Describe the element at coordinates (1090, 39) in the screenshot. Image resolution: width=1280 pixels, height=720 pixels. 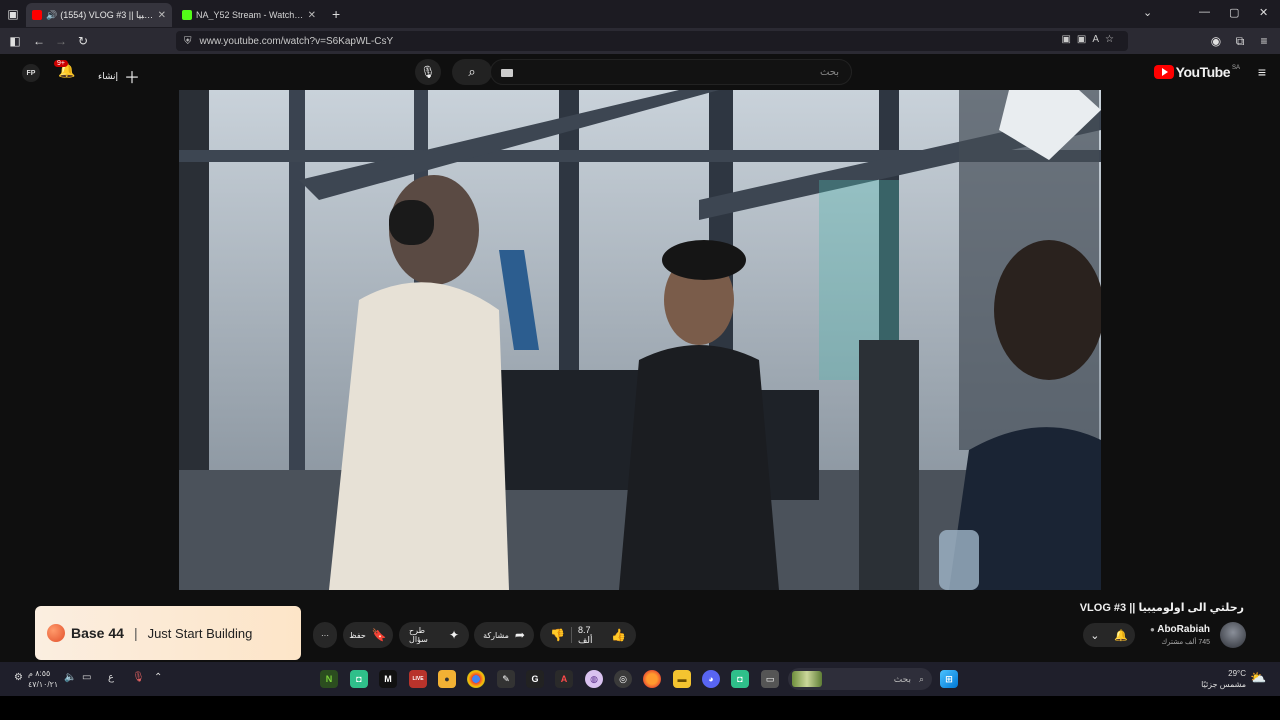
I see `address-bar-actions: ▣▣A☆` at that location.